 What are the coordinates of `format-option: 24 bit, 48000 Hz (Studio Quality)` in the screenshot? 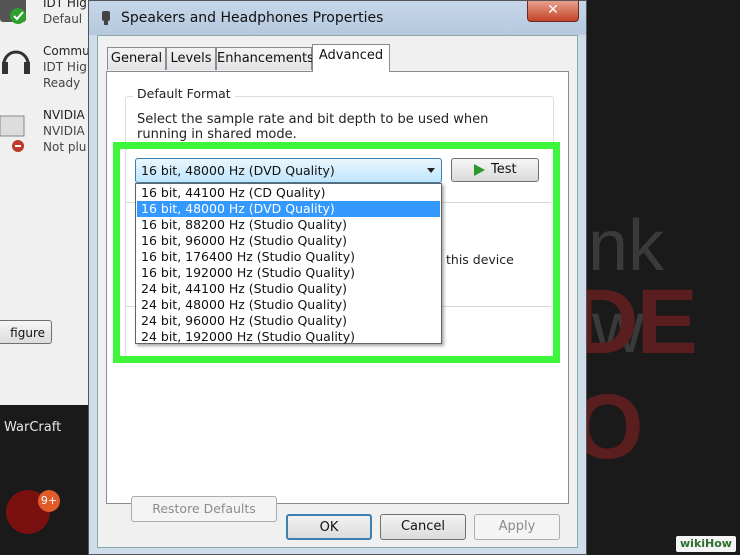 It's located at (288, 305).